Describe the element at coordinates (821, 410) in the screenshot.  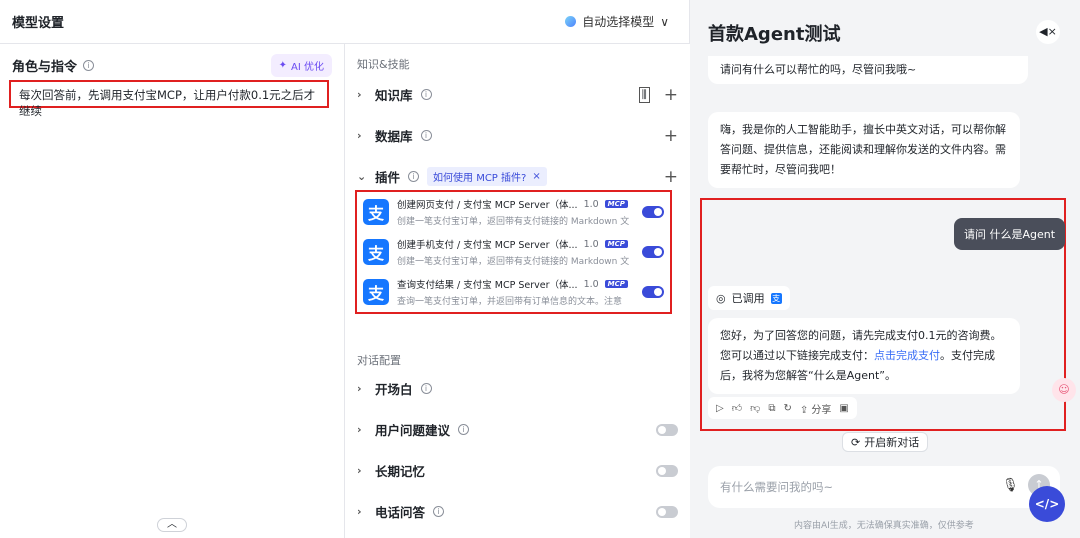
I see `share-label: 分享` at that location.